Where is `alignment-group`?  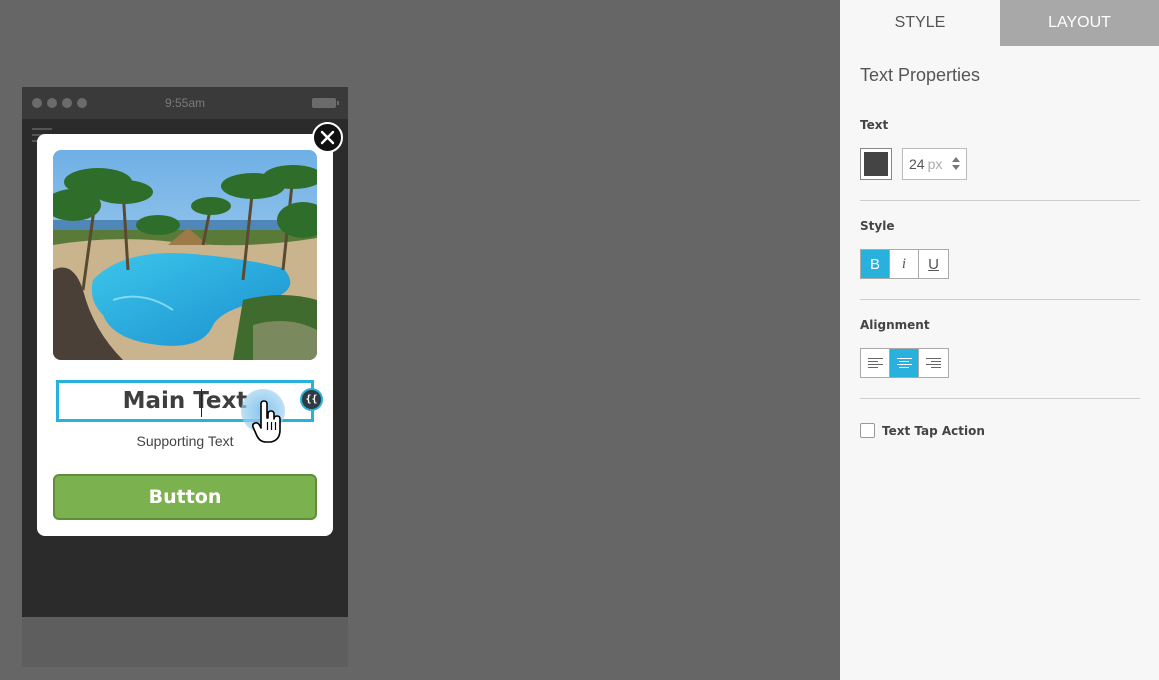 alignment-group is located at coordinates (904, 363).